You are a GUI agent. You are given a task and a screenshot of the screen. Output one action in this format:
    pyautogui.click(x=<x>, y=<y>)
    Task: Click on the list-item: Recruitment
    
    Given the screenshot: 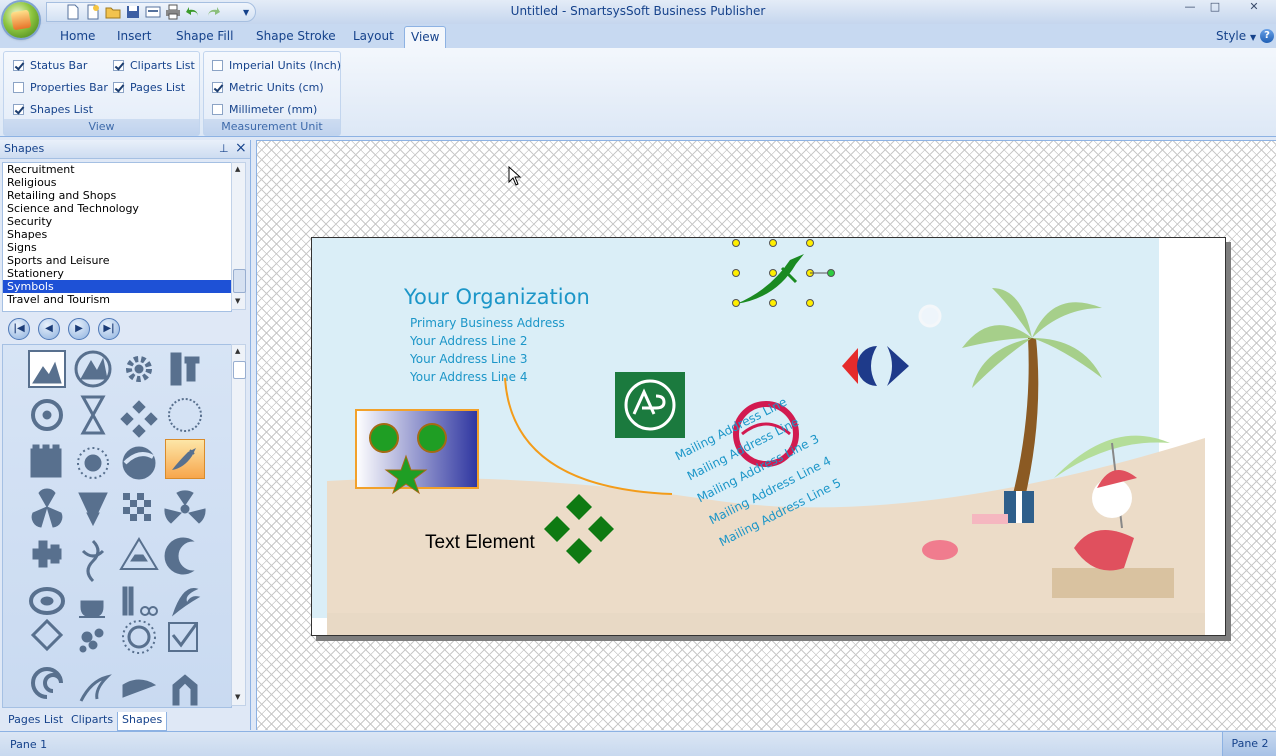 What is the action you would take?
    pyautogui.click(x=117, y=169)
    